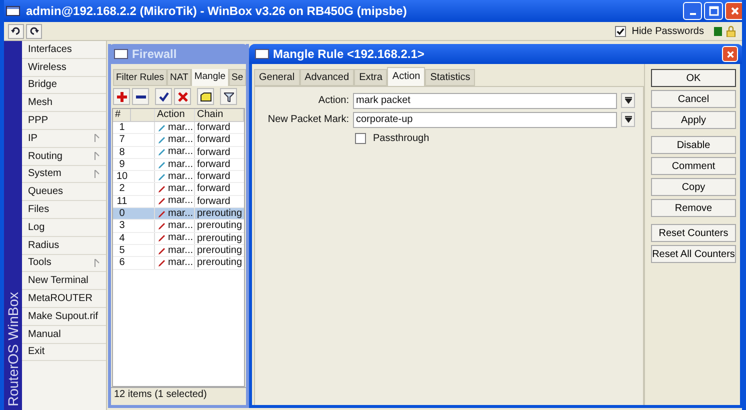  Describe the element at coordinates (178, 251) in the screenshot. I see `table-row: 5 mar... prerouting` at that location.